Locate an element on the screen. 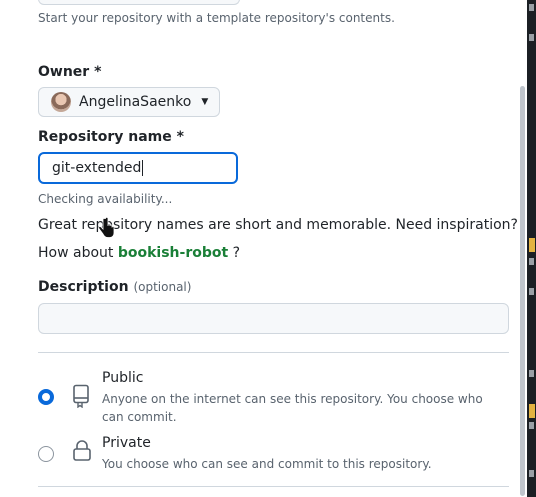 The width and height of the screenshot is (536, 497). divider is located at coordinates (273, 352).